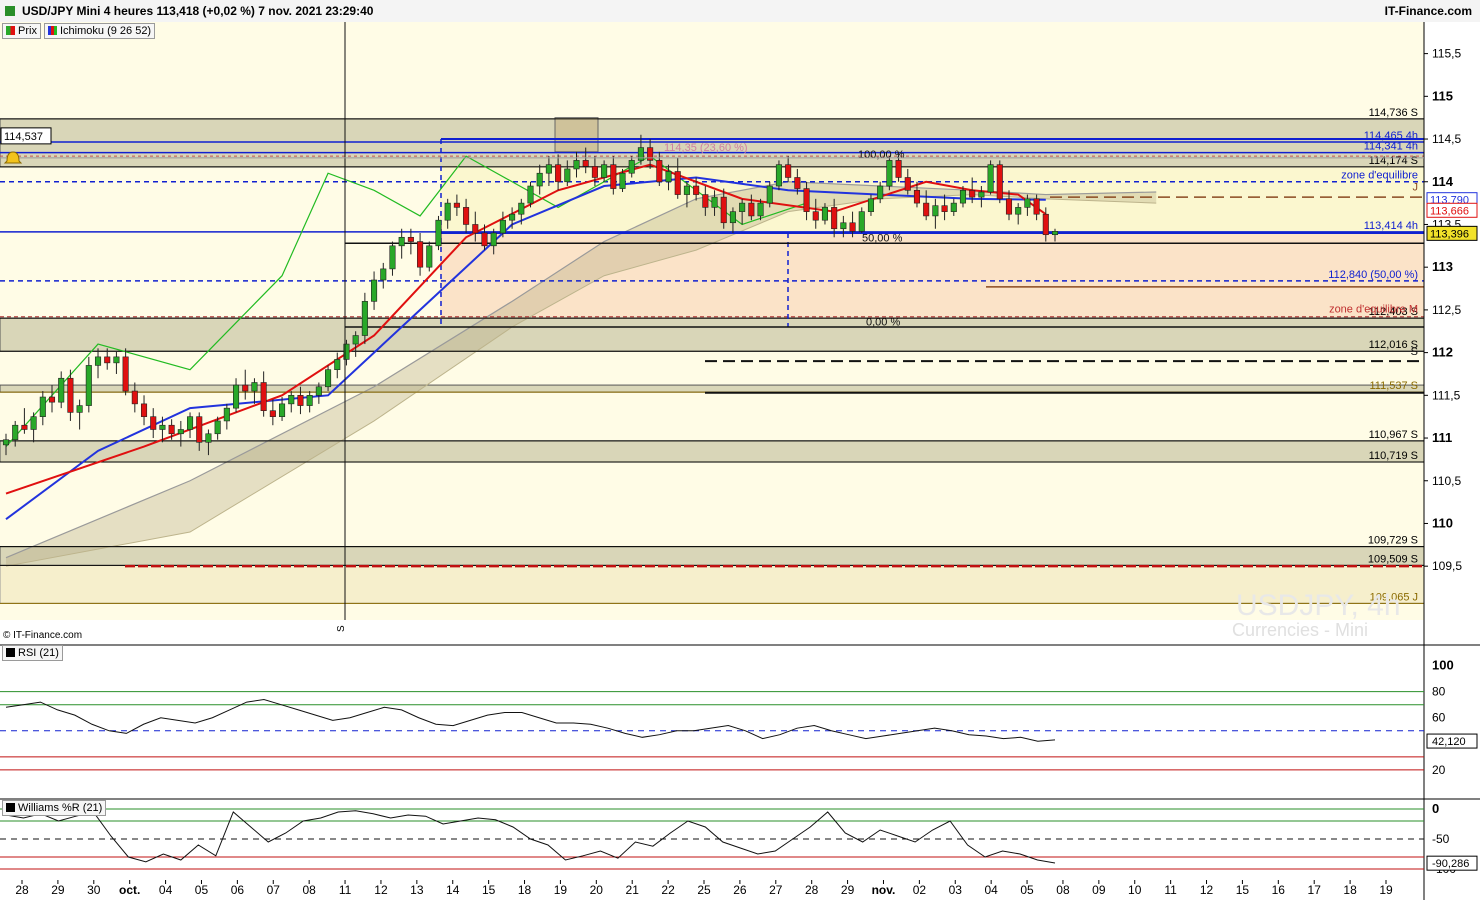 This screenshot has width=1480, height=900. I want to click on ichimoku-swatch, so click(52, 30).